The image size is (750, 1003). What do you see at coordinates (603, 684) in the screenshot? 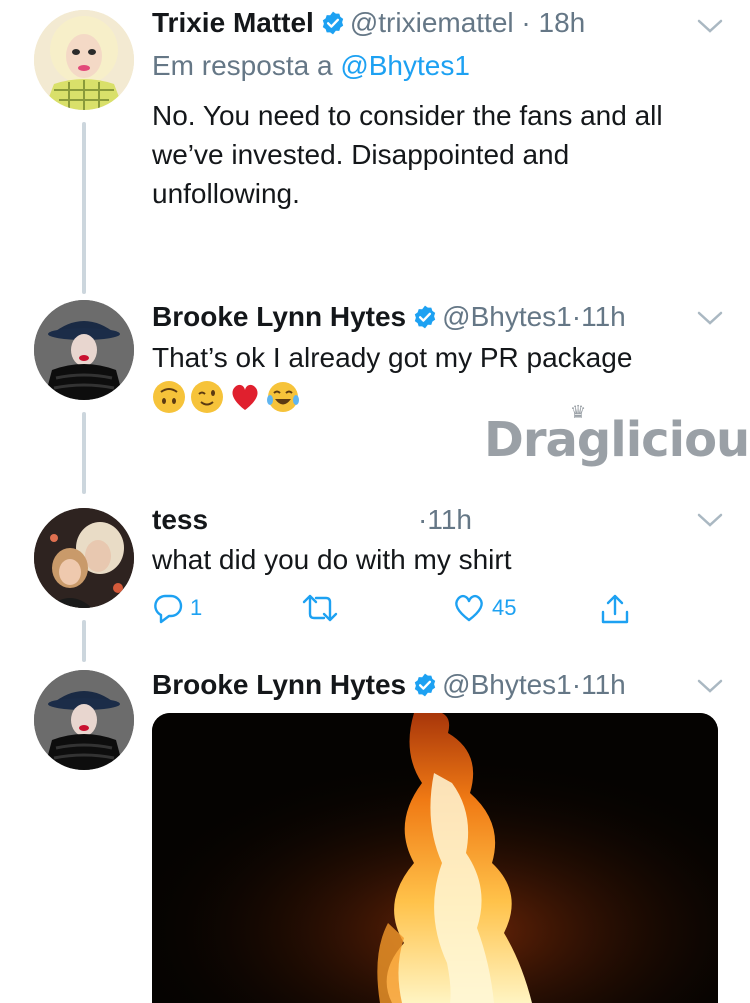
I see `timestamp: 11h` at bounding box center [603, 684].